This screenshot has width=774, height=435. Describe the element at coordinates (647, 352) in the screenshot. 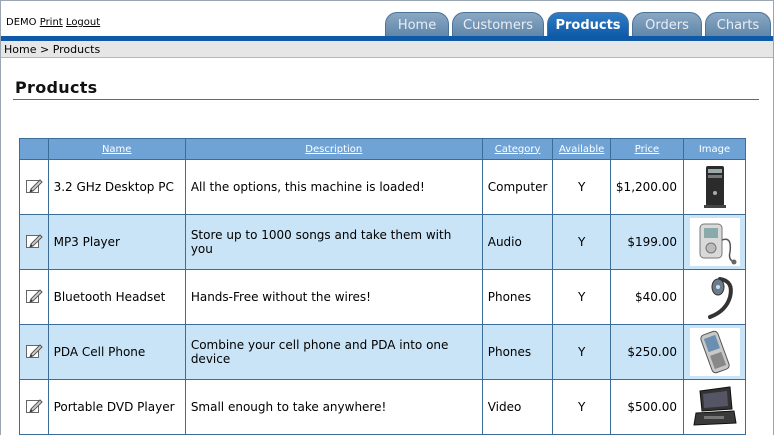

I see `cell-price: $250.00` at that location.